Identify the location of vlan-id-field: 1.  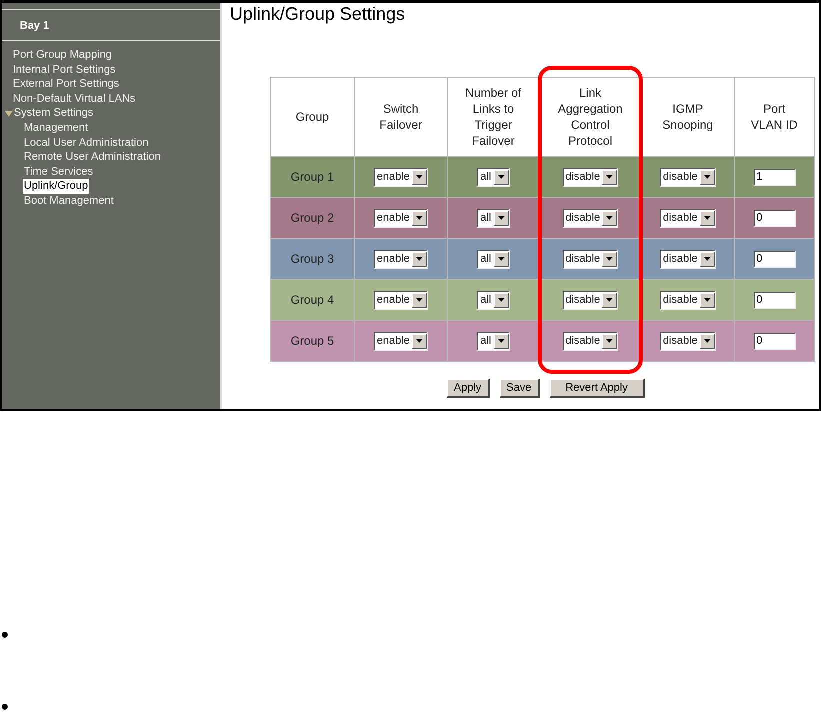
(775, 177).